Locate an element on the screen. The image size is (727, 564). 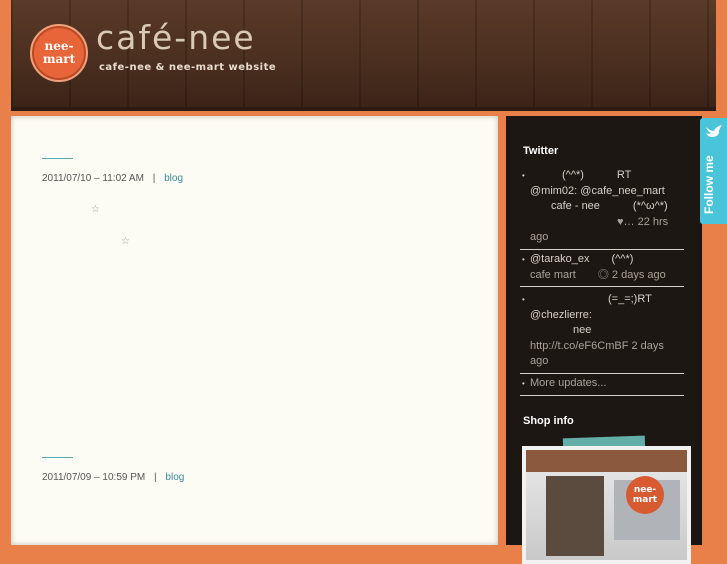
tweet-line: ♥… 22 hrs is located at coordinates (643, 221).